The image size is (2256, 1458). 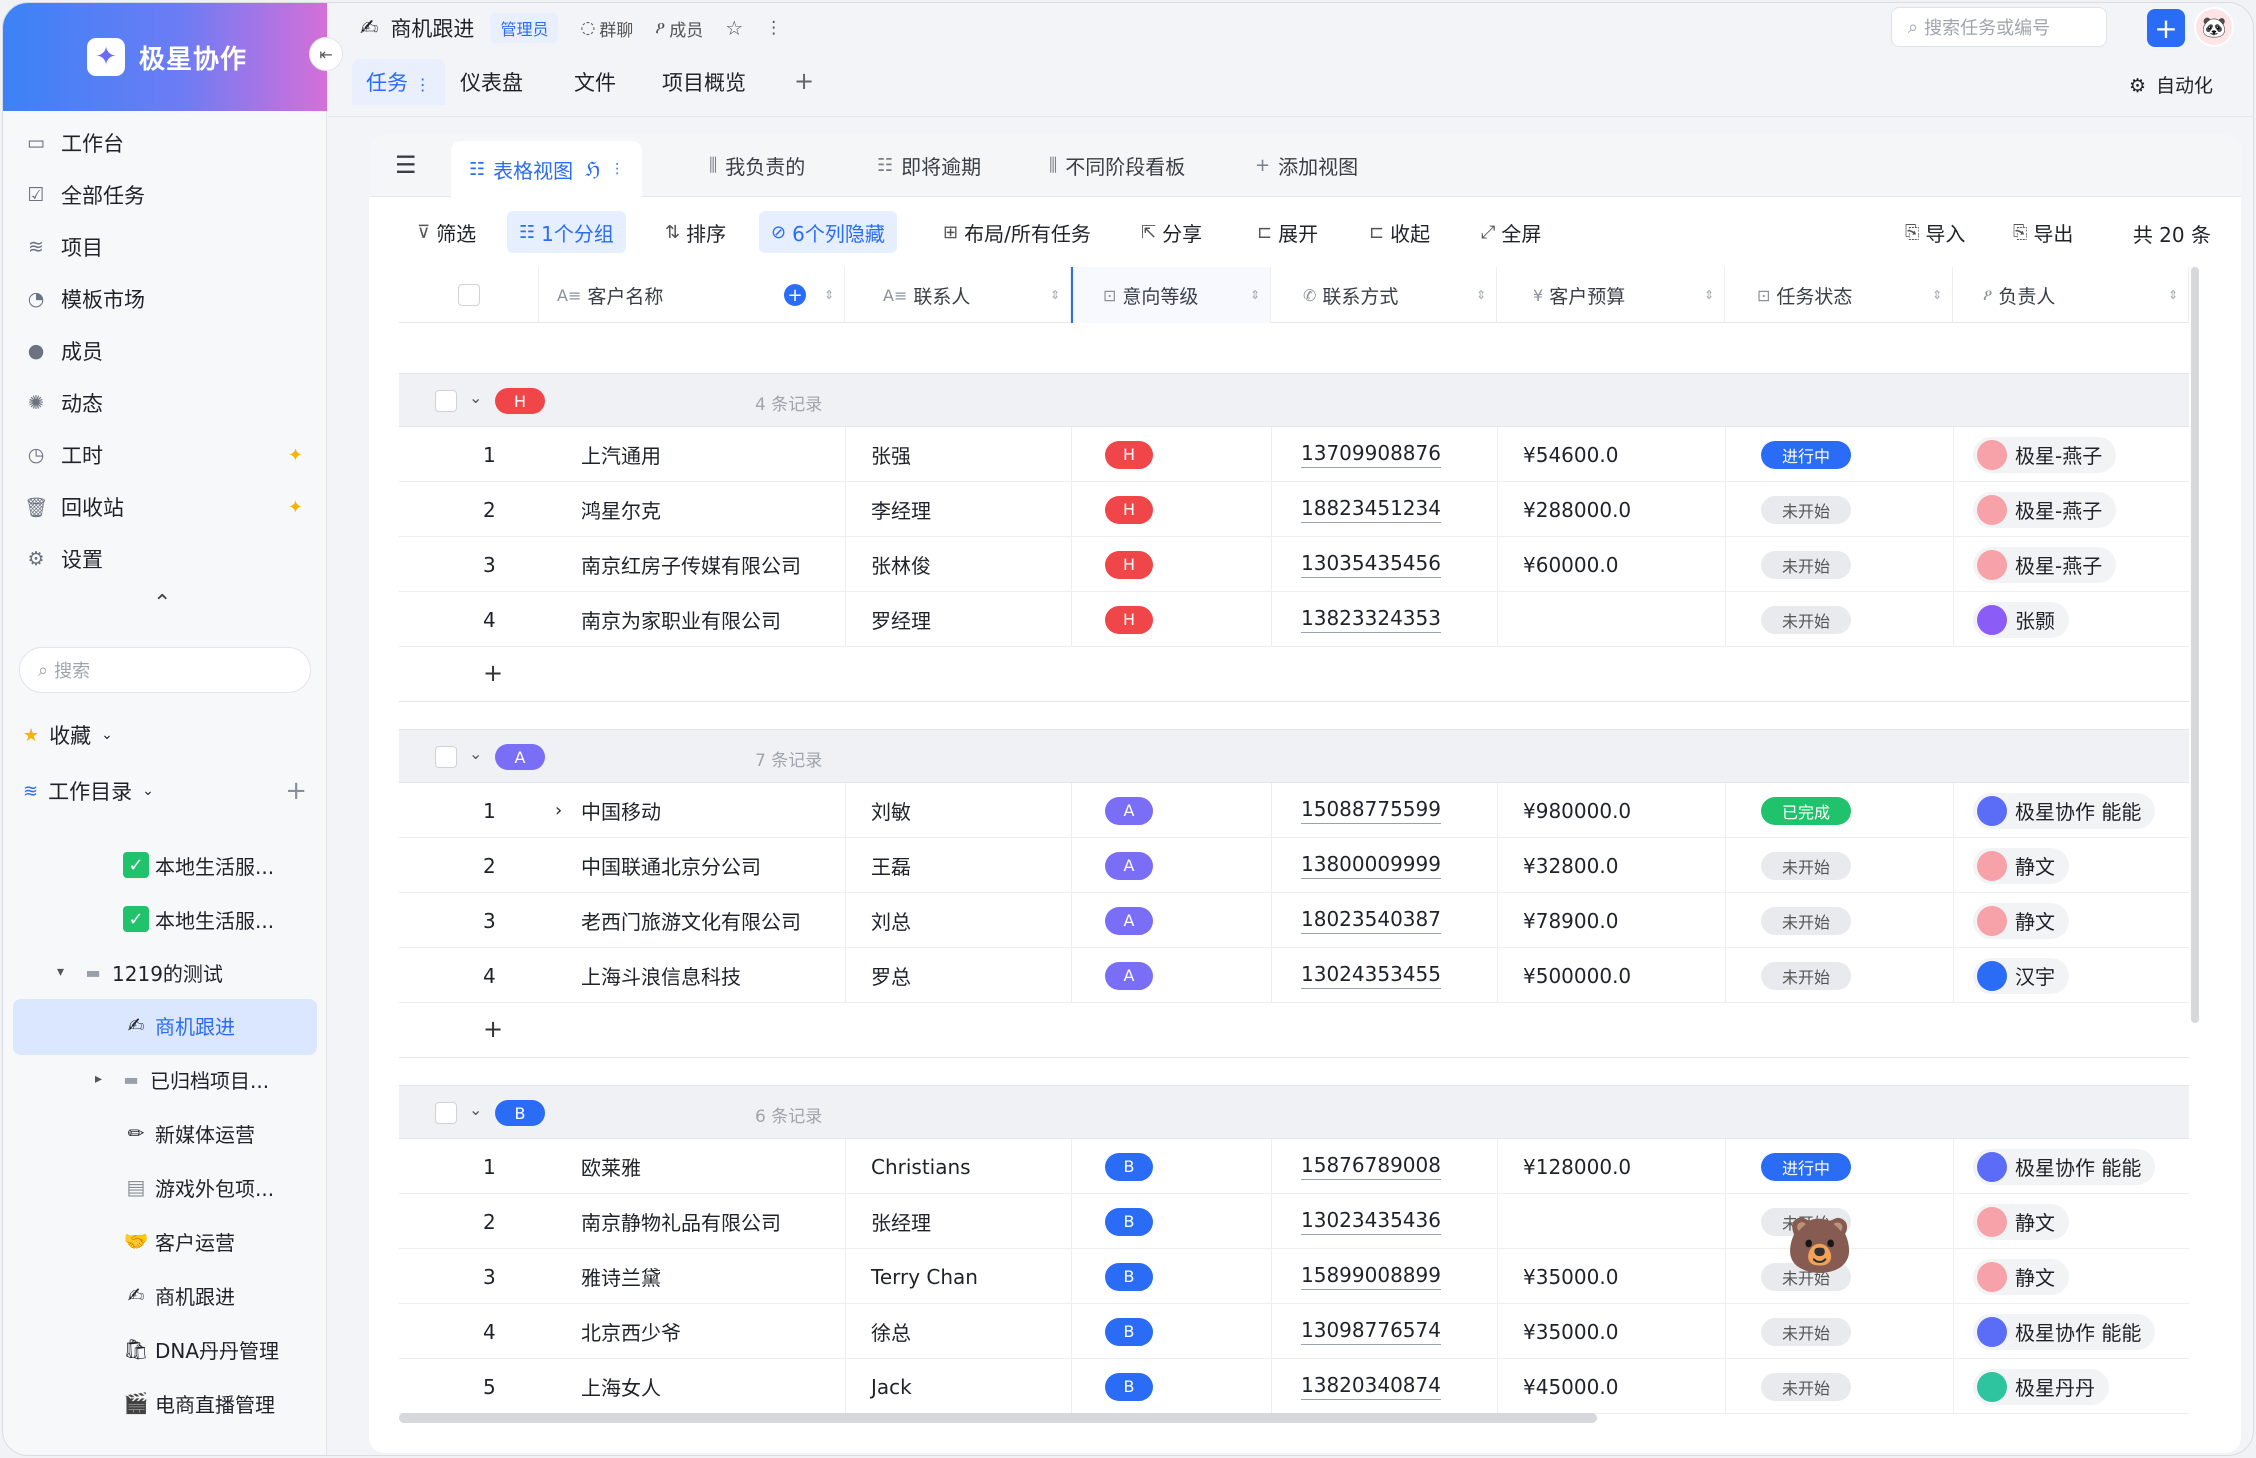 What do you see at coordinates (1371, 454) in the screenshot?
I see `phone-cell: 13709908876` at bounding box center [1371, 454].